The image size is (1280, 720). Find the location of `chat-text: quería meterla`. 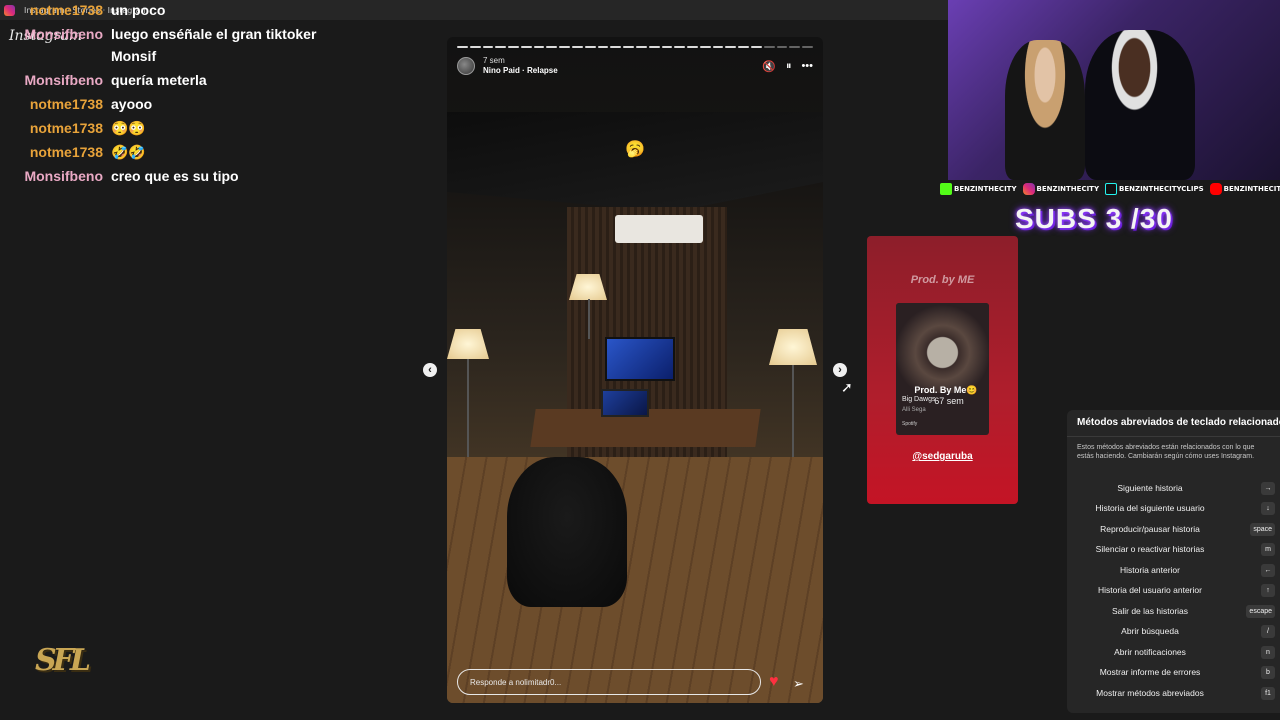

chat-text: quería meterla is located at coordinates (159, 80).